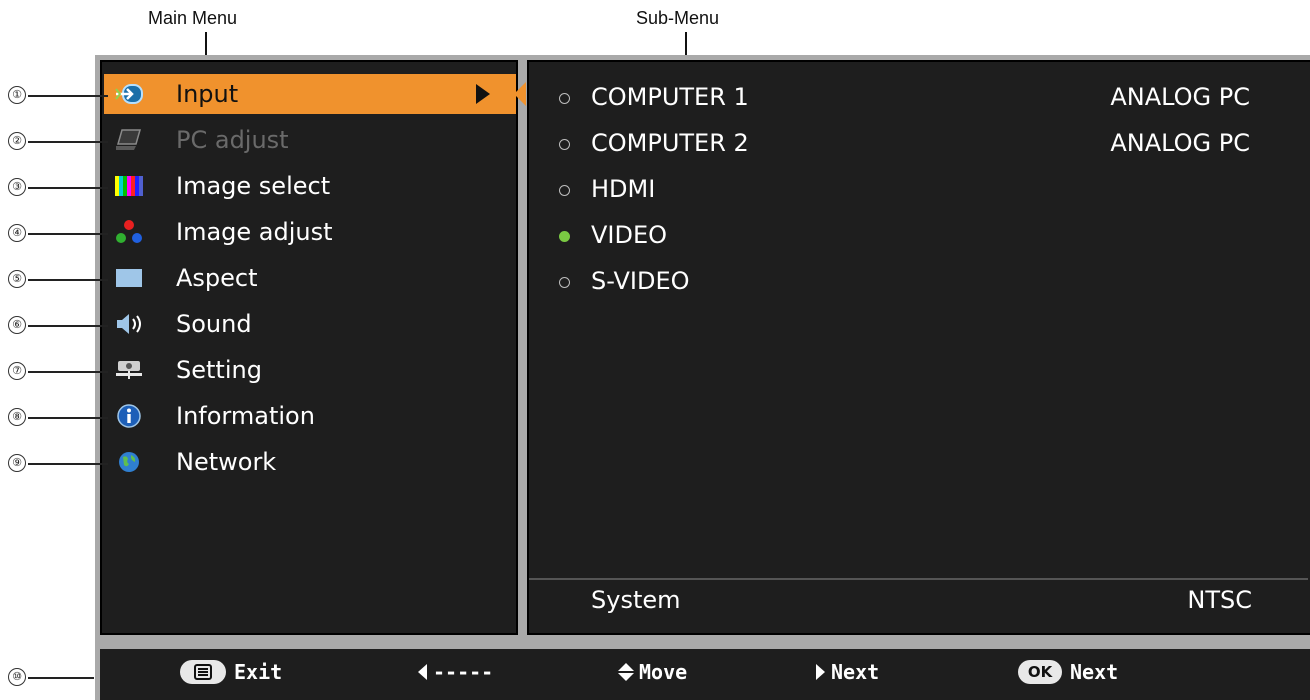 Image resolution: width=1310 pixels, height=700 pixels. I want to click on next-hint: Next, so click(847, 672).